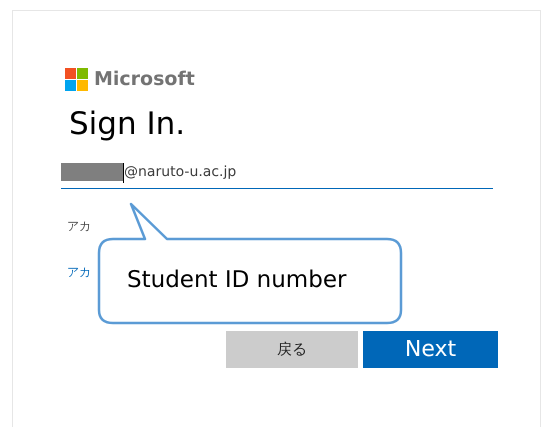 The width and height of the screenshot is (543, 427). I want to click on back-button: 戻る, so click(292, 349).